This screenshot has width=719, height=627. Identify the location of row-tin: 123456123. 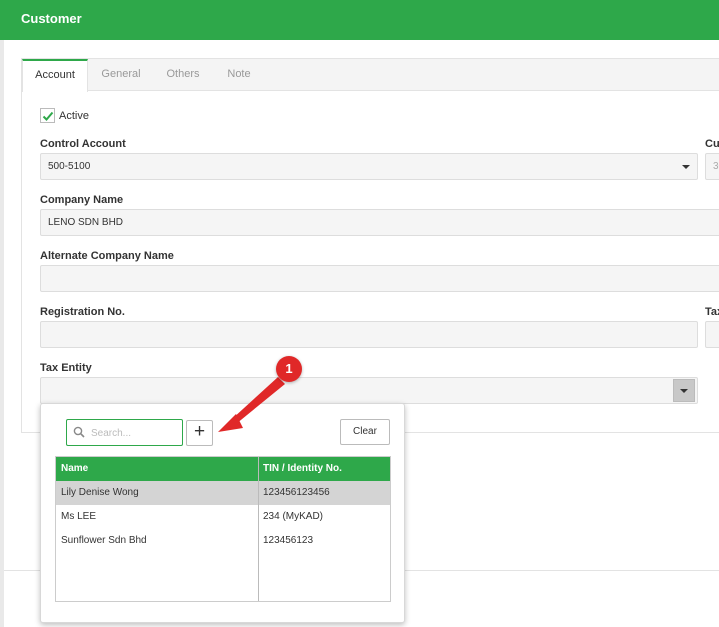
(288, 540).